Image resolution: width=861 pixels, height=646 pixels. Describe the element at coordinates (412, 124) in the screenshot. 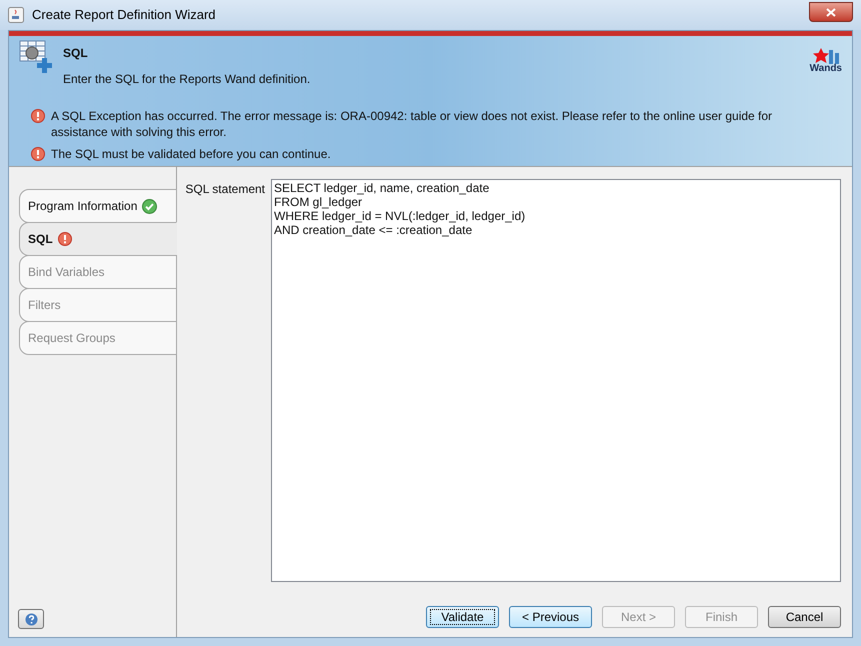

I see `error-message: A SQL Exception has occurred. The error message is: ORA-00942: table or view does not exist. Please refer to the online user guide for assistance with solving this error.` at that location.